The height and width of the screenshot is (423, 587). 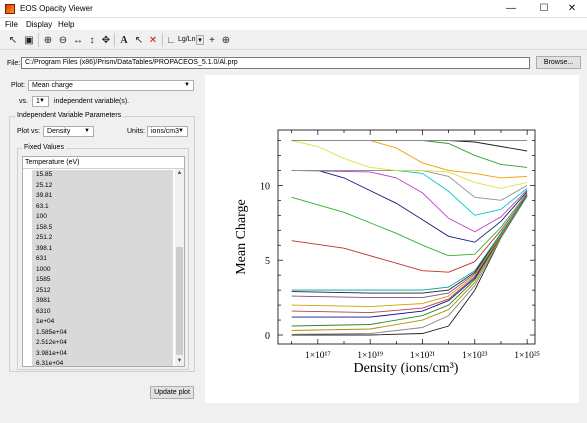 I want to click on scrollbar-thumb, so click(x=179, y=301).